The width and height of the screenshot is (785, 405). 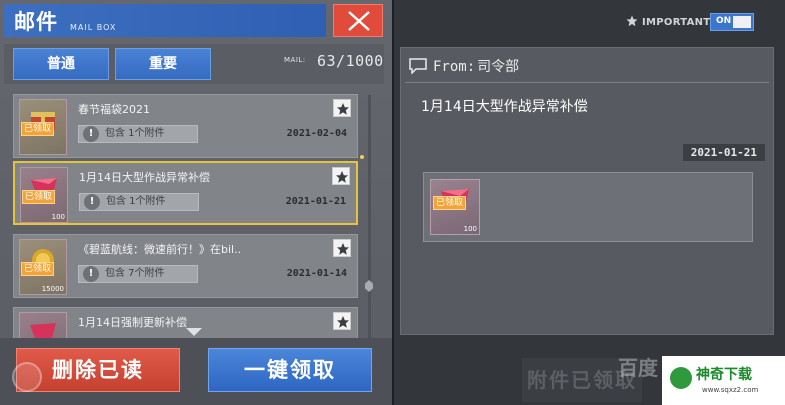 I want to click on site-url: www.sqxz2.com, so click(x=730, y=390).